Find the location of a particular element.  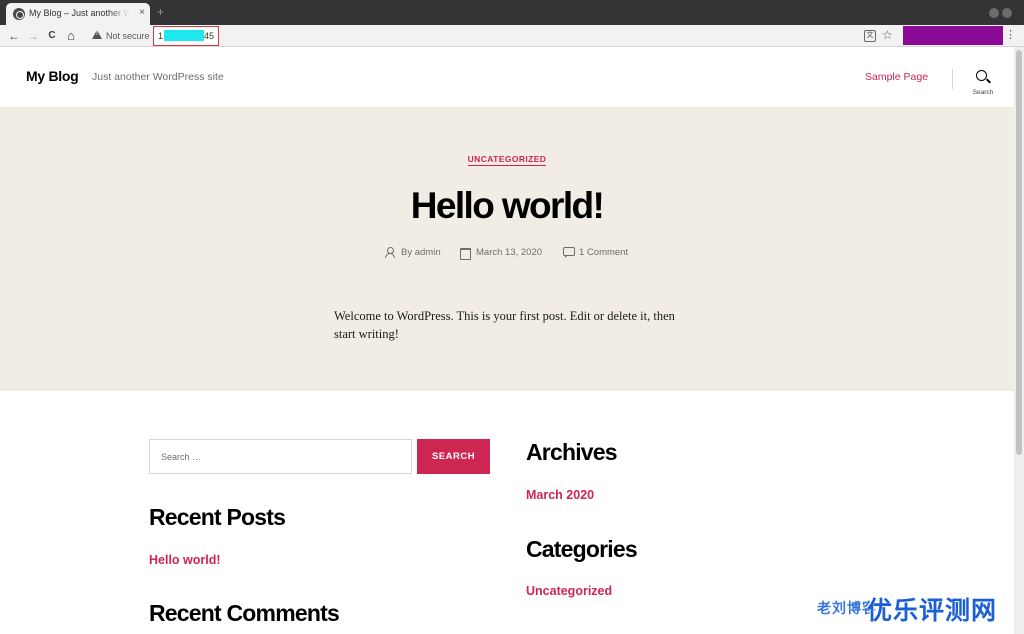

recent-posts-title: Recent Posts is located at coordinates (217, 517).